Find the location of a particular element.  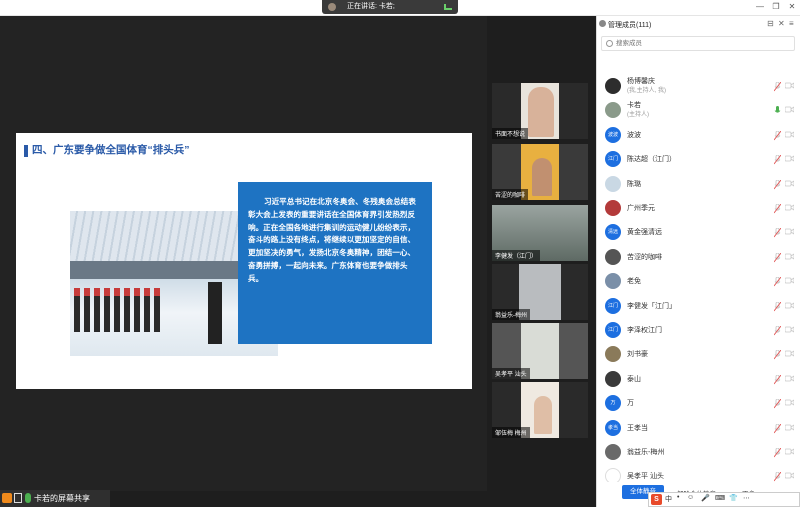

member-row: 杨博馨庆 (我,主持人, 我) is located at coordinates (698, 87).